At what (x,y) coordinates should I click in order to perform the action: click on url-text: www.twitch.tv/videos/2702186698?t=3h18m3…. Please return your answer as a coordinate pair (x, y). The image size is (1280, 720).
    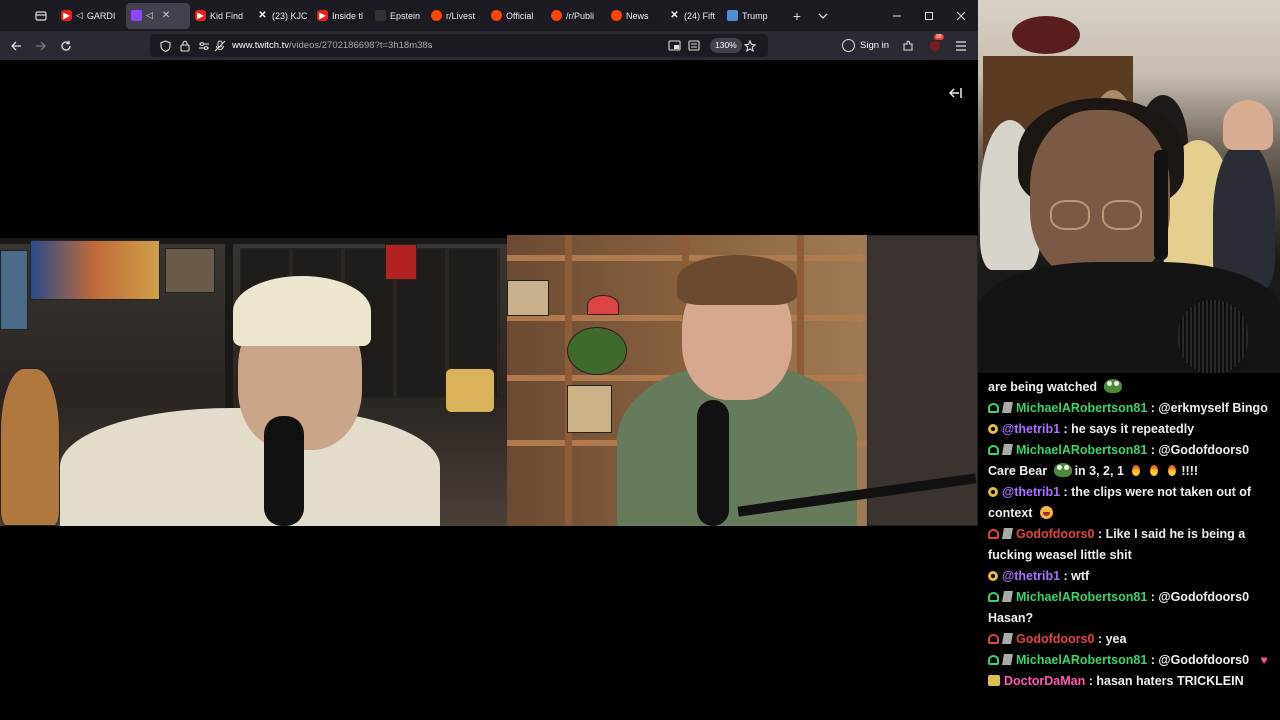
    Looking at the image, I should click on (332, 45).